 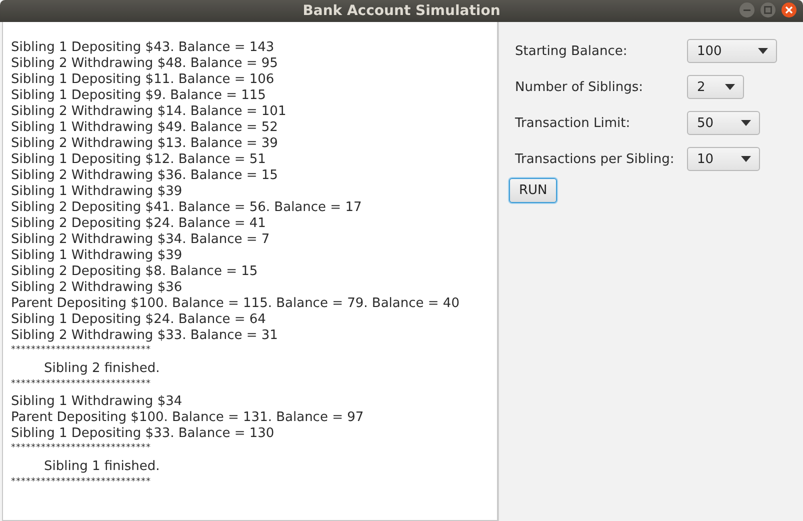 I want to click on log-line: Sibling 2 Withdrawing $48. Balance = 95, so click(x=144, y=64).